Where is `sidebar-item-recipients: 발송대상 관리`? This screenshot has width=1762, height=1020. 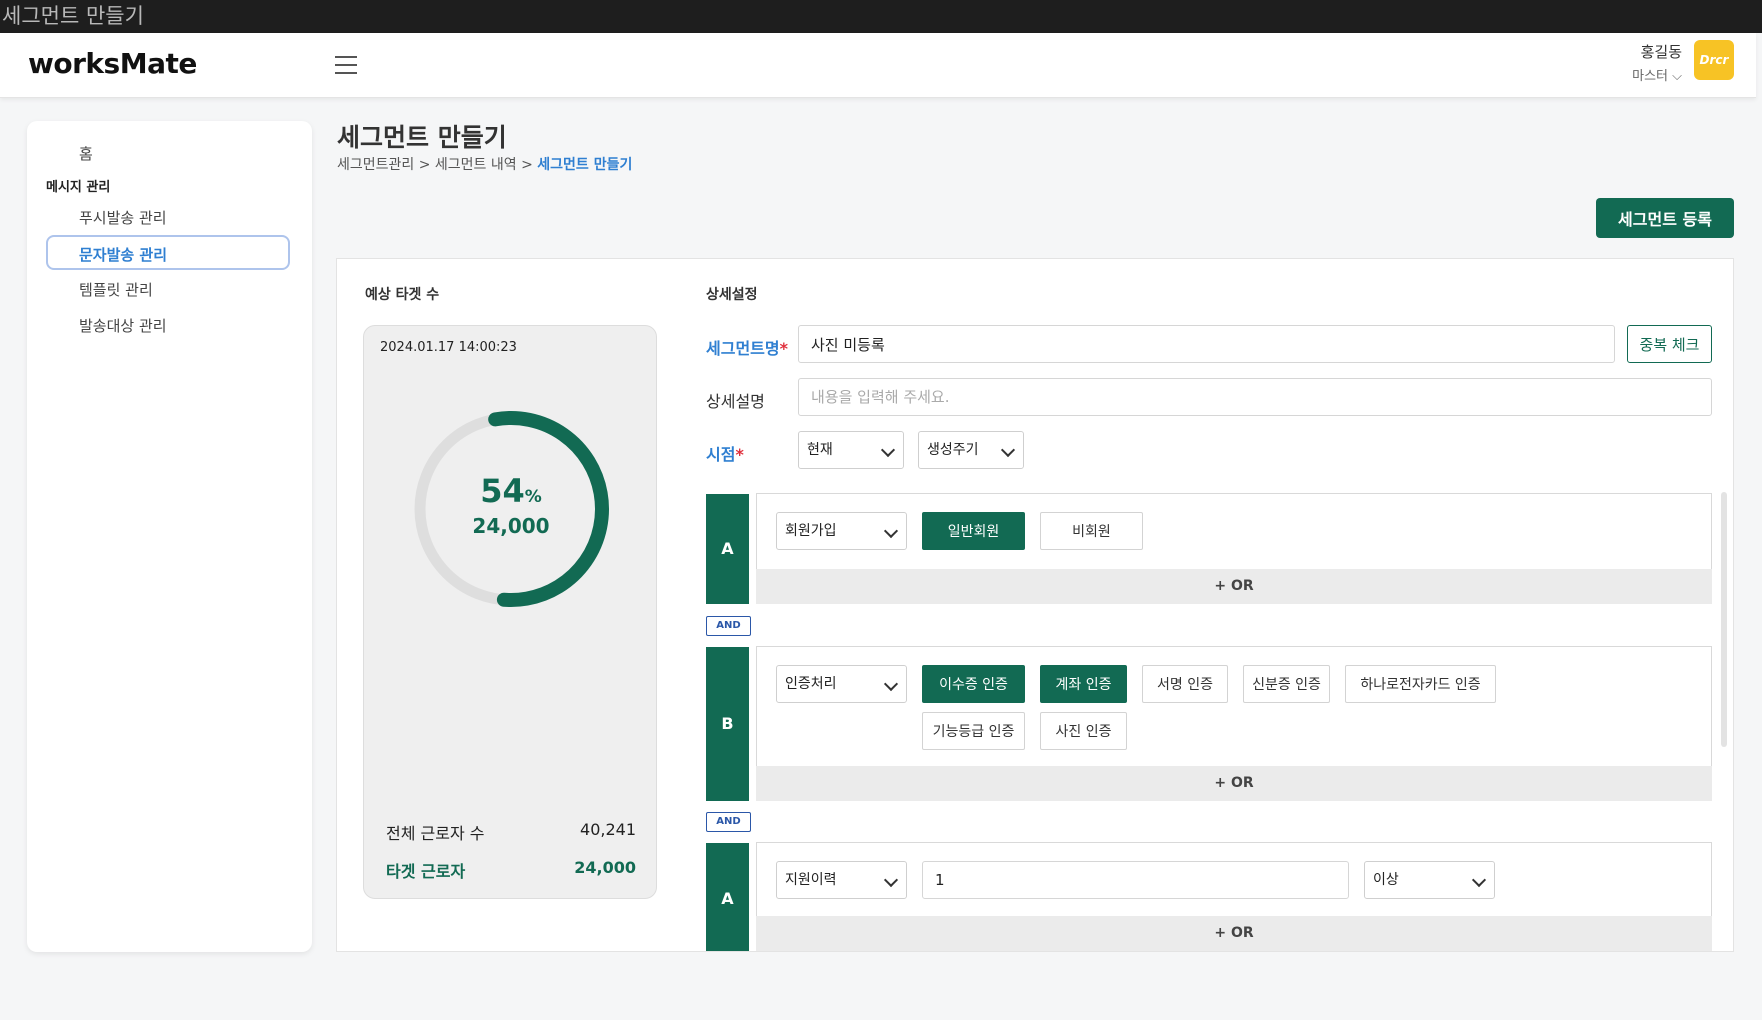 sidebar-item-recipients: 발송대상 관리 is located at coordinates (123, 325).